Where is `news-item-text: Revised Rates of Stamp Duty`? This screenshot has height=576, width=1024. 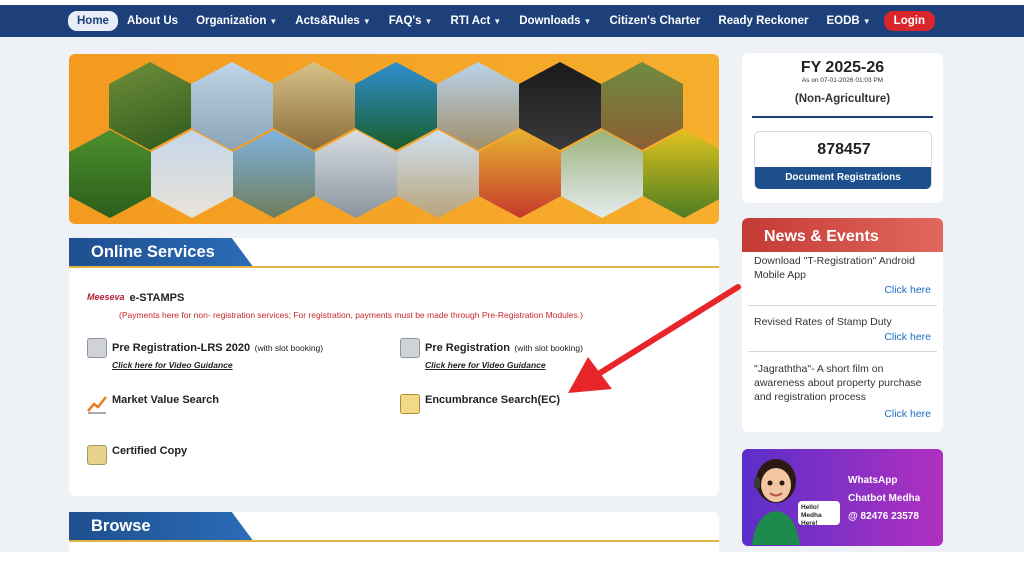
news-item-text: Revised Rates of Stamp Duty is located at coordinates (823, 322).